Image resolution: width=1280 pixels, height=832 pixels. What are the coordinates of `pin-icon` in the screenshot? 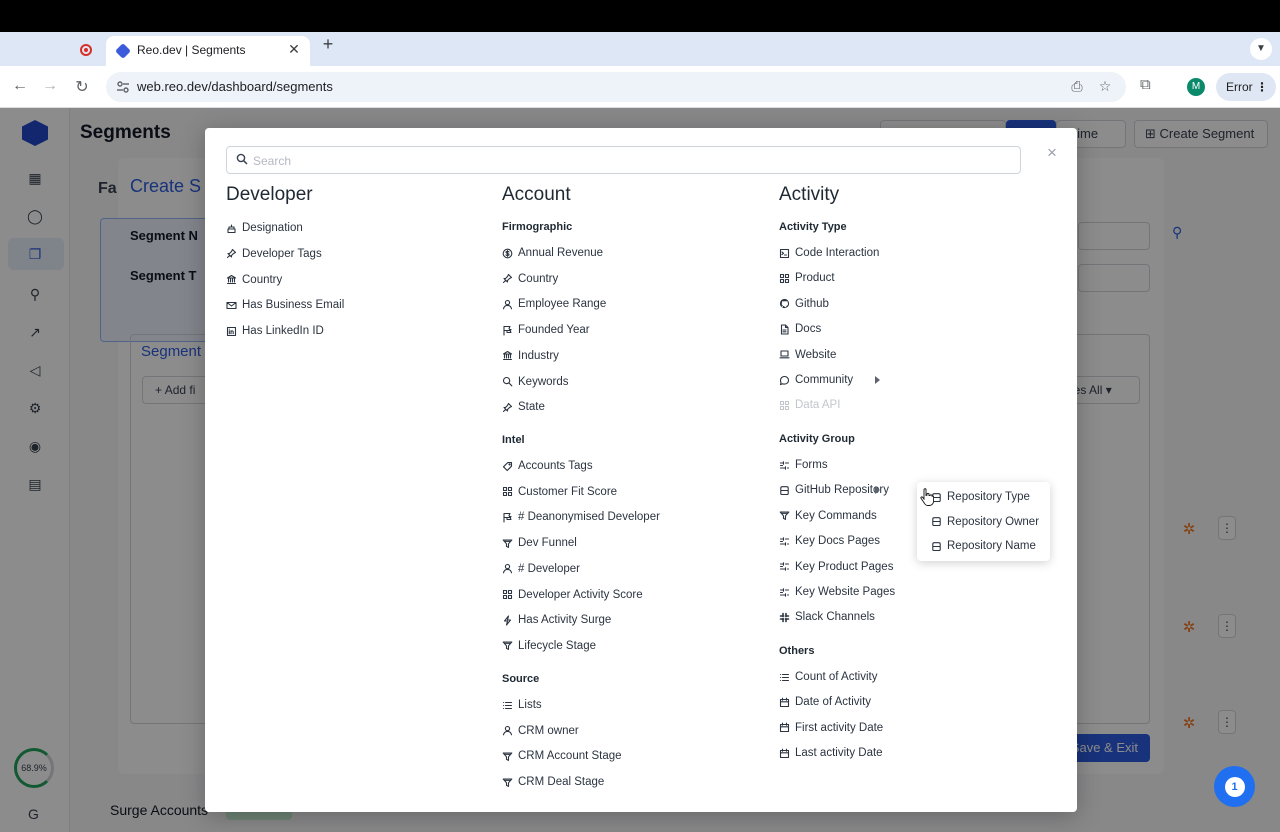 It's located at (231, 254).